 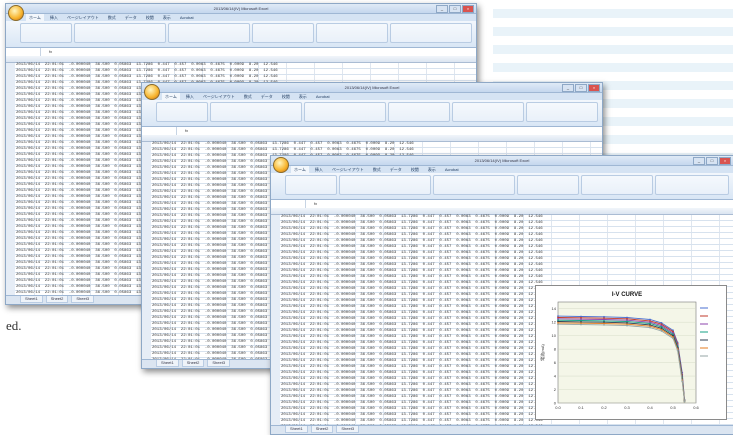 What do you see at coordinates (554, 322) in the screenshot?
I see `y-tick-label: 12` at bounding box center [554, 322].